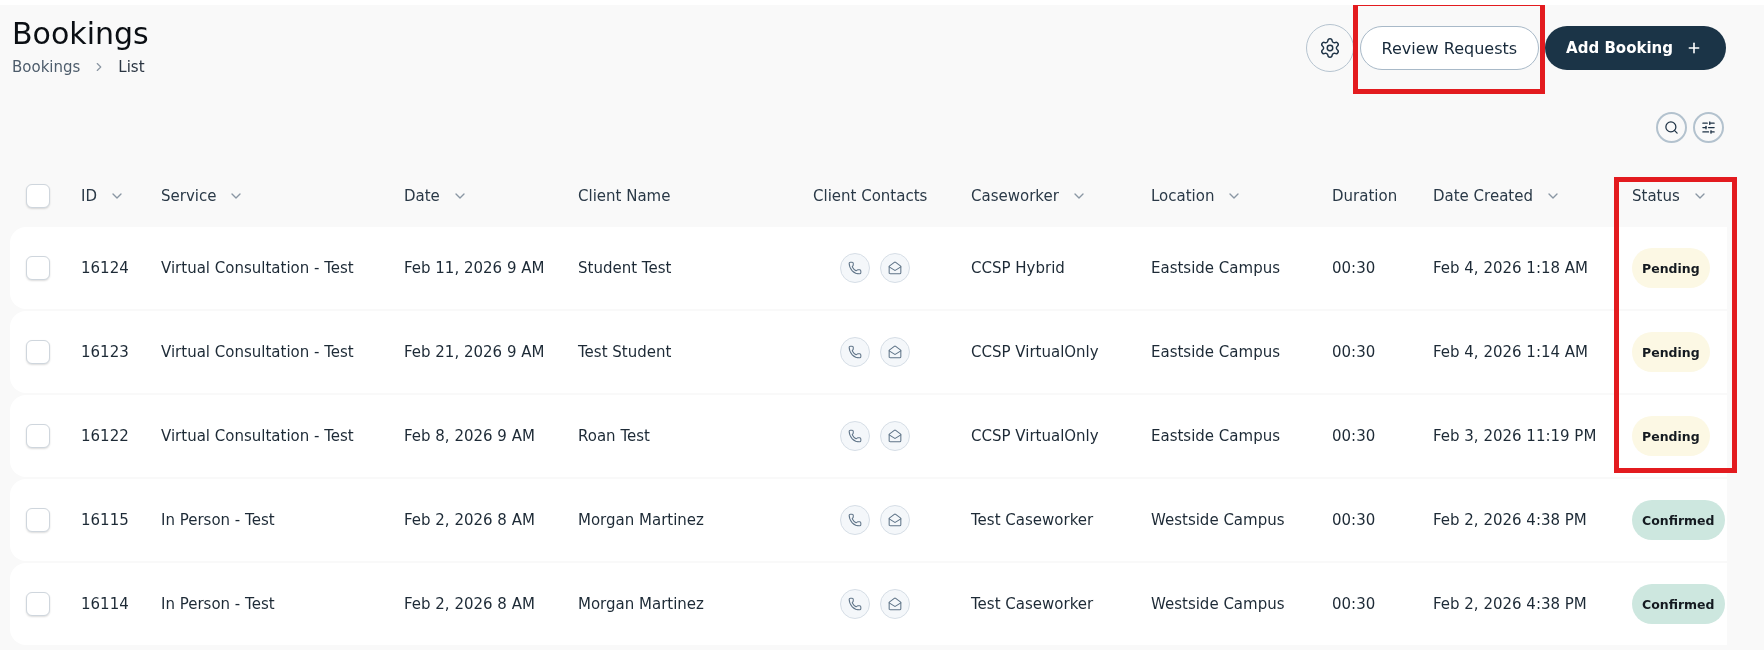  Describe the element at coordinates (105, 436) in the screenshot. I see `table-cell: 16122` at that location.